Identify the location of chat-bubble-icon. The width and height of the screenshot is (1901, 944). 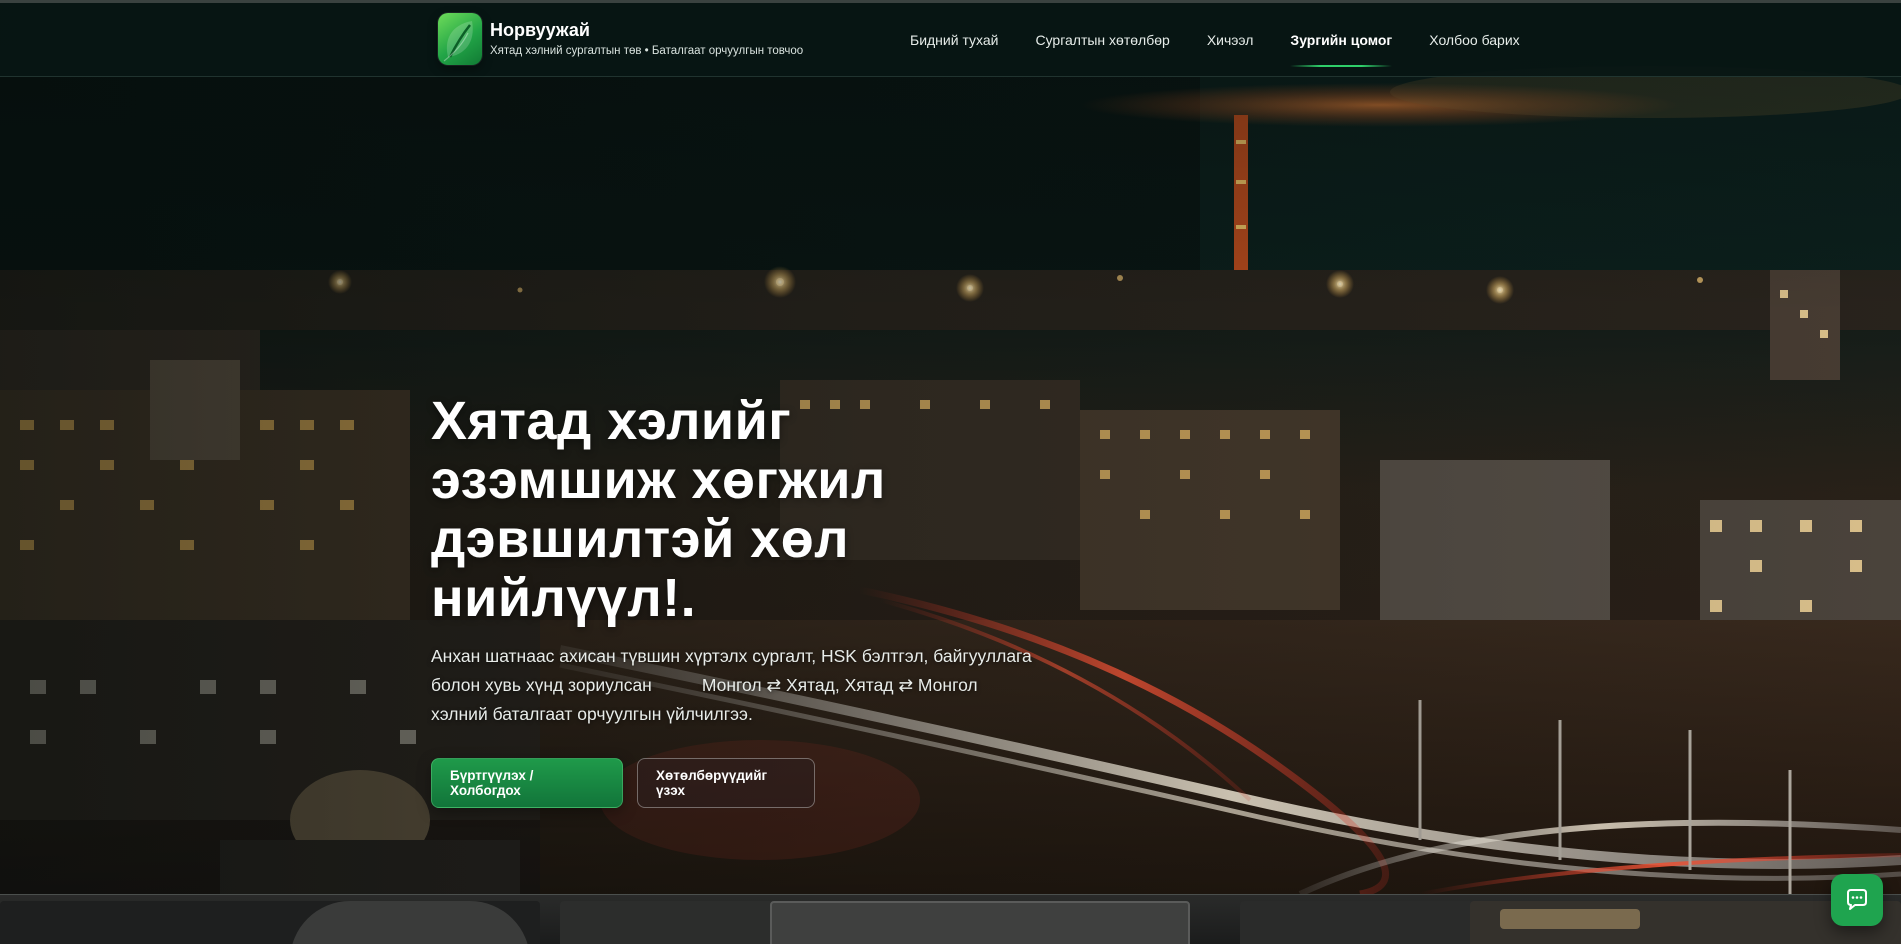
(1857, 899).